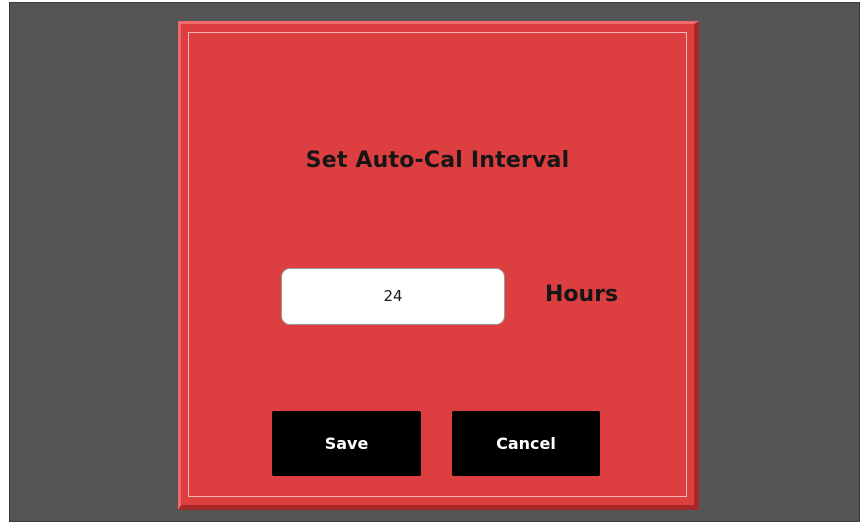 The width and height of the screenshot is (862, 522). What do you see at coordinates (526, 443) in the screenshot?
I see `cancel-button: Cancel` at bounding box center [526, 443].